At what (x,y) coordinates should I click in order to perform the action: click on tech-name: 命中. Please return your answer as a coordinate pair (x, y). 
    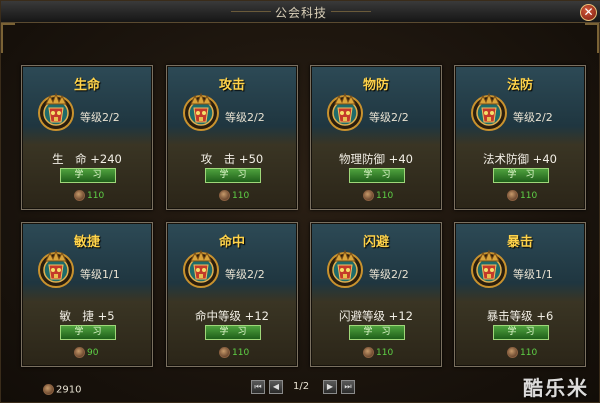
    Looking at the image, I should click on (231, 242).